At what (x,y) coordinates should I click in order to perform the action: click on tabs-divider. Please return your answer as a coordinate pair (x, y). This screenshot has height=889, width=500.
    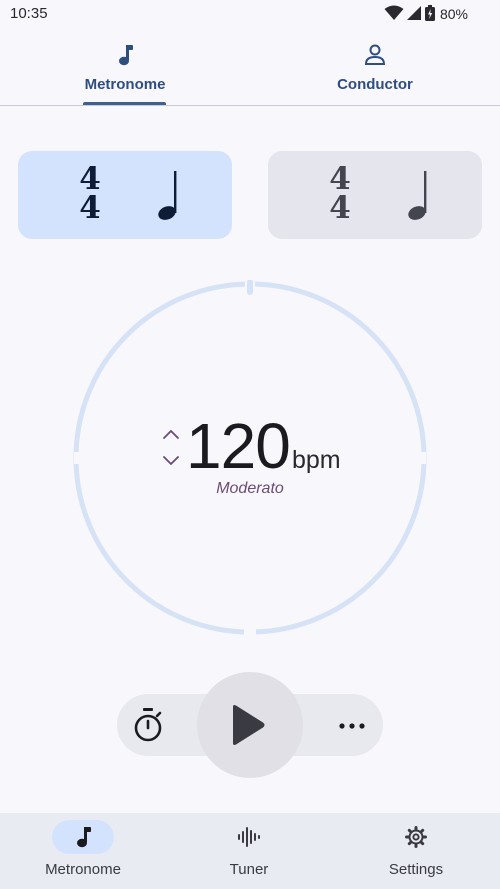
    Looking at the image, I should click on (250, 105).